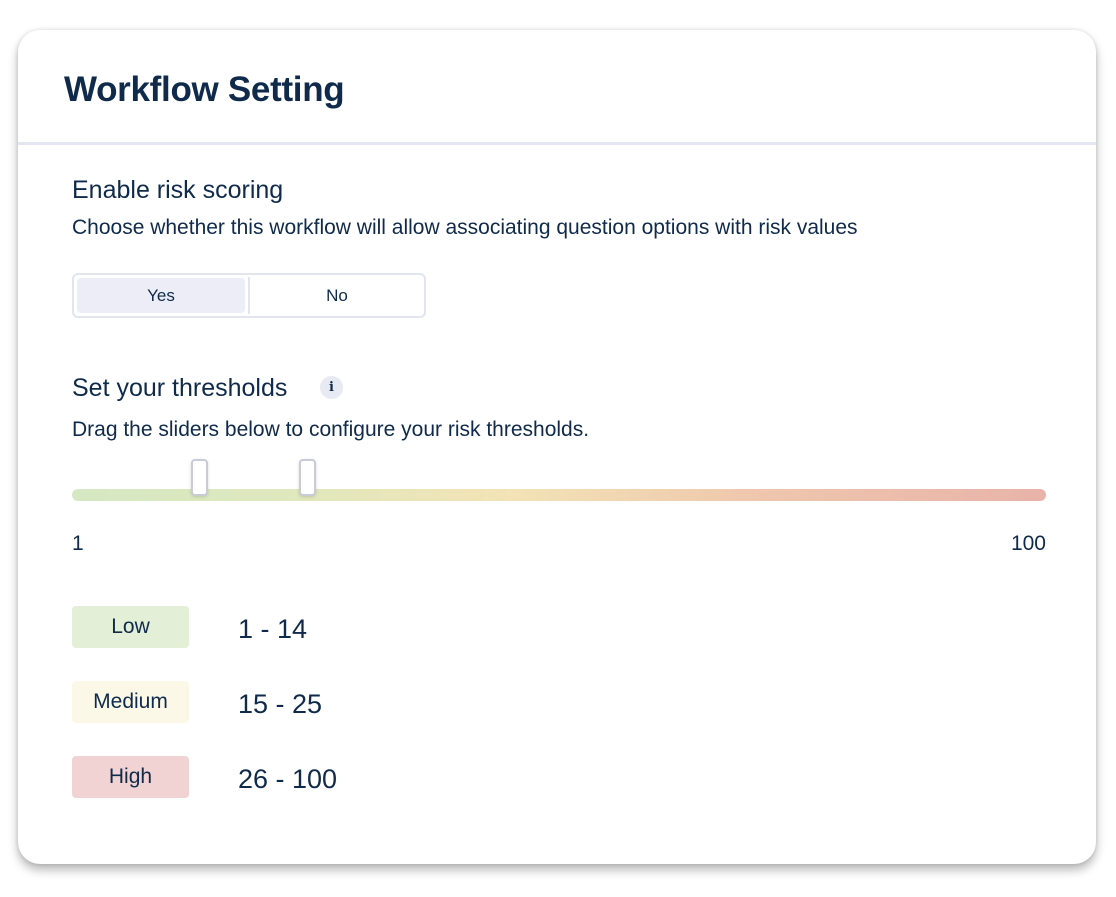 The width and height of the screenshot is (1116, 897). I want to click on risk-scoring-title: Enable risk scoring, so click(178, 190).